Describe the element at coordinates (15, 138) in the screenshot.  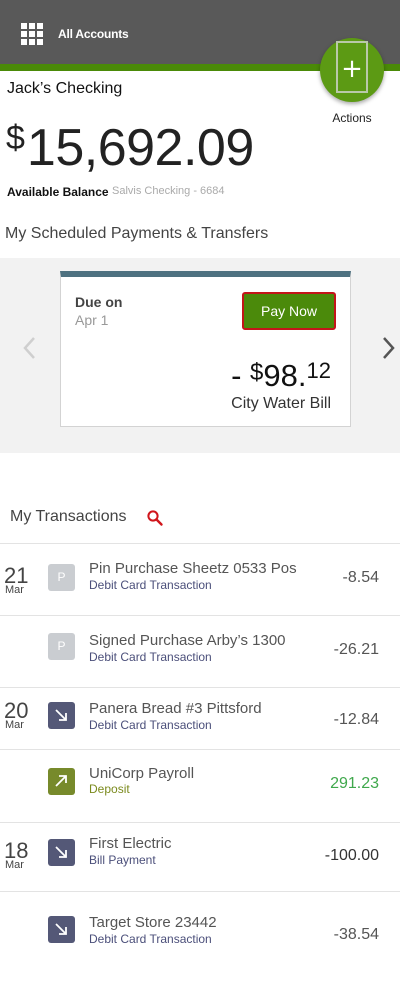
I see `balance-currency: $` at that location.